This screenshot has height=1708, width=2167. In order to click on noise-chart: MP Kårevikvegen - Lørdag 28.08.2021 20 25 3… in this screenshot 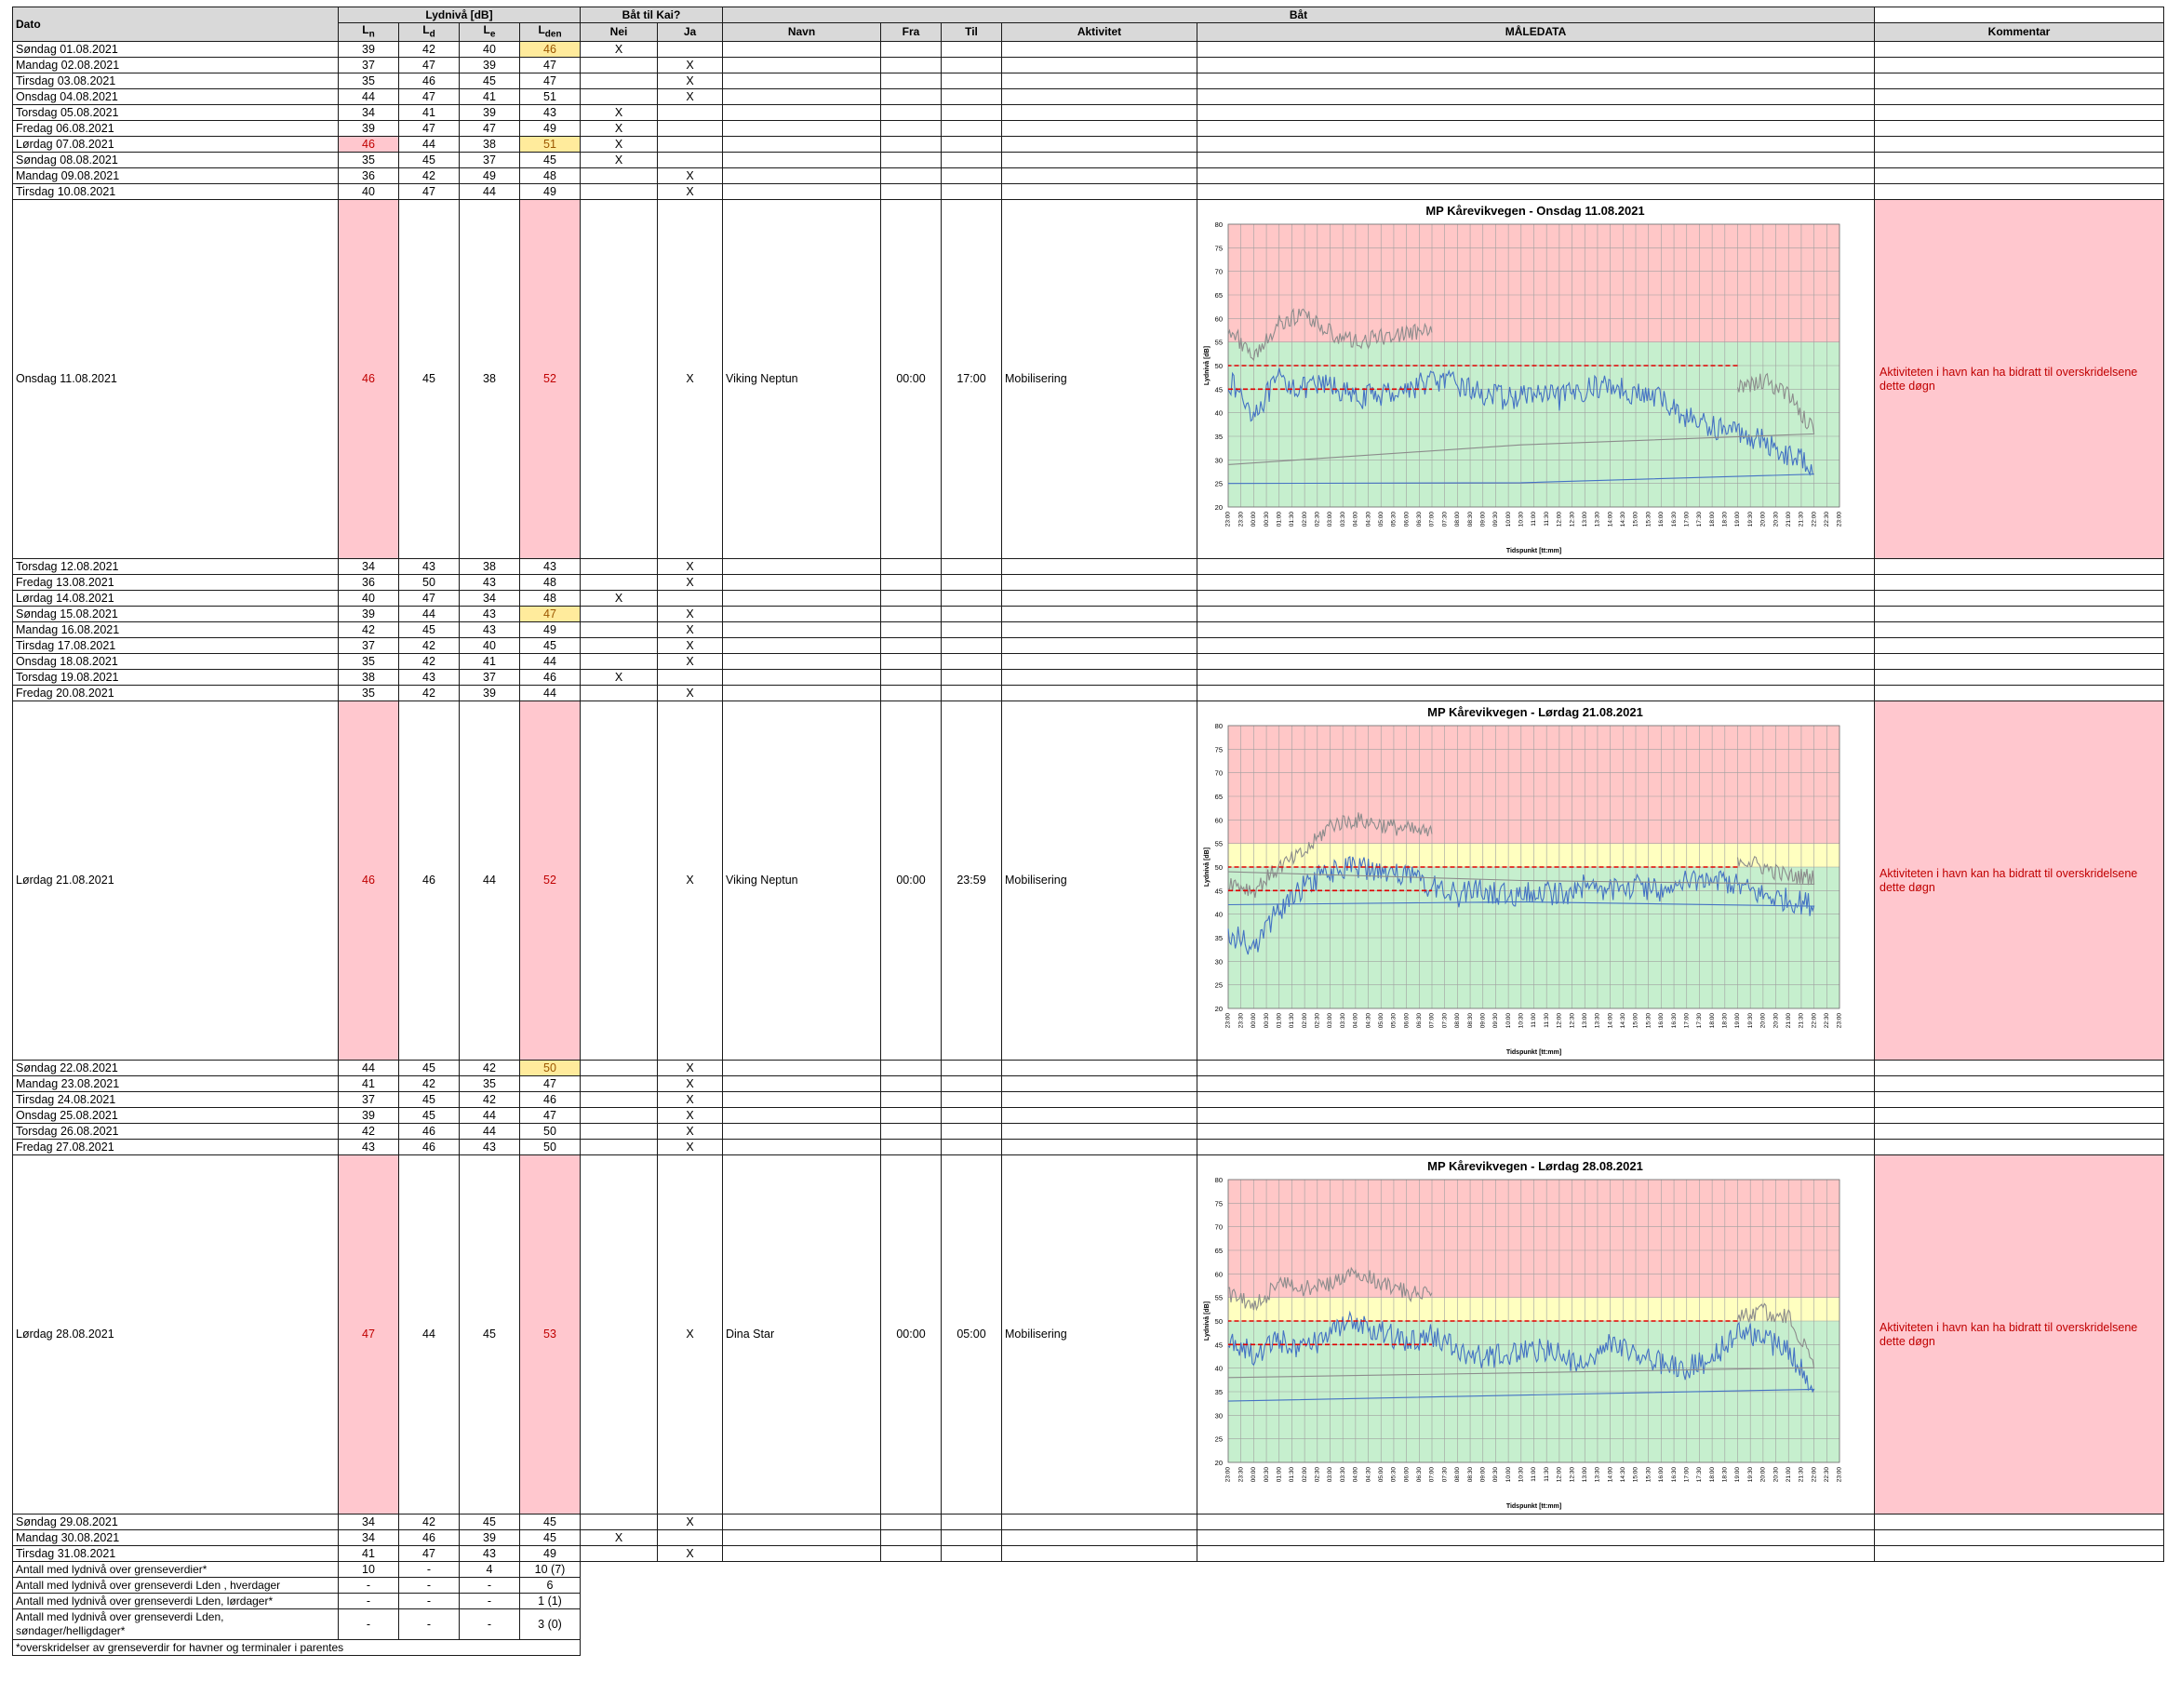, I will do `click(1535, 1335)`.